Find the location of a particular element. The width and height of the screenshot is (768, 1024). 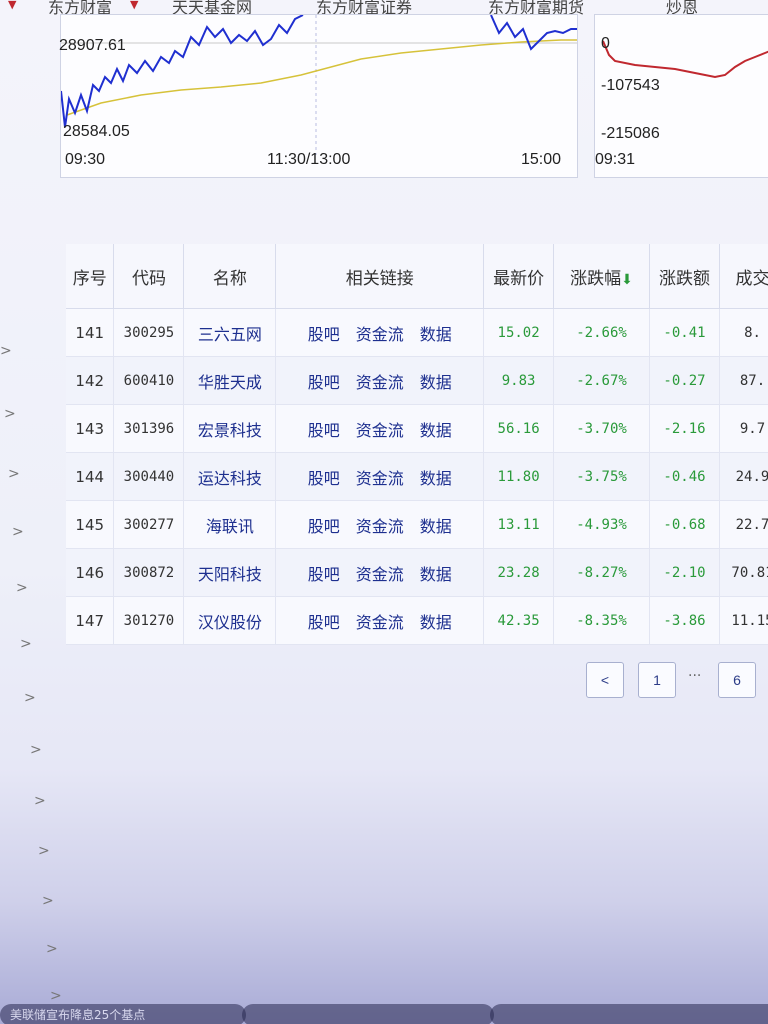

cell-pct-change: -3.70% is located at coordinates (602, 428).